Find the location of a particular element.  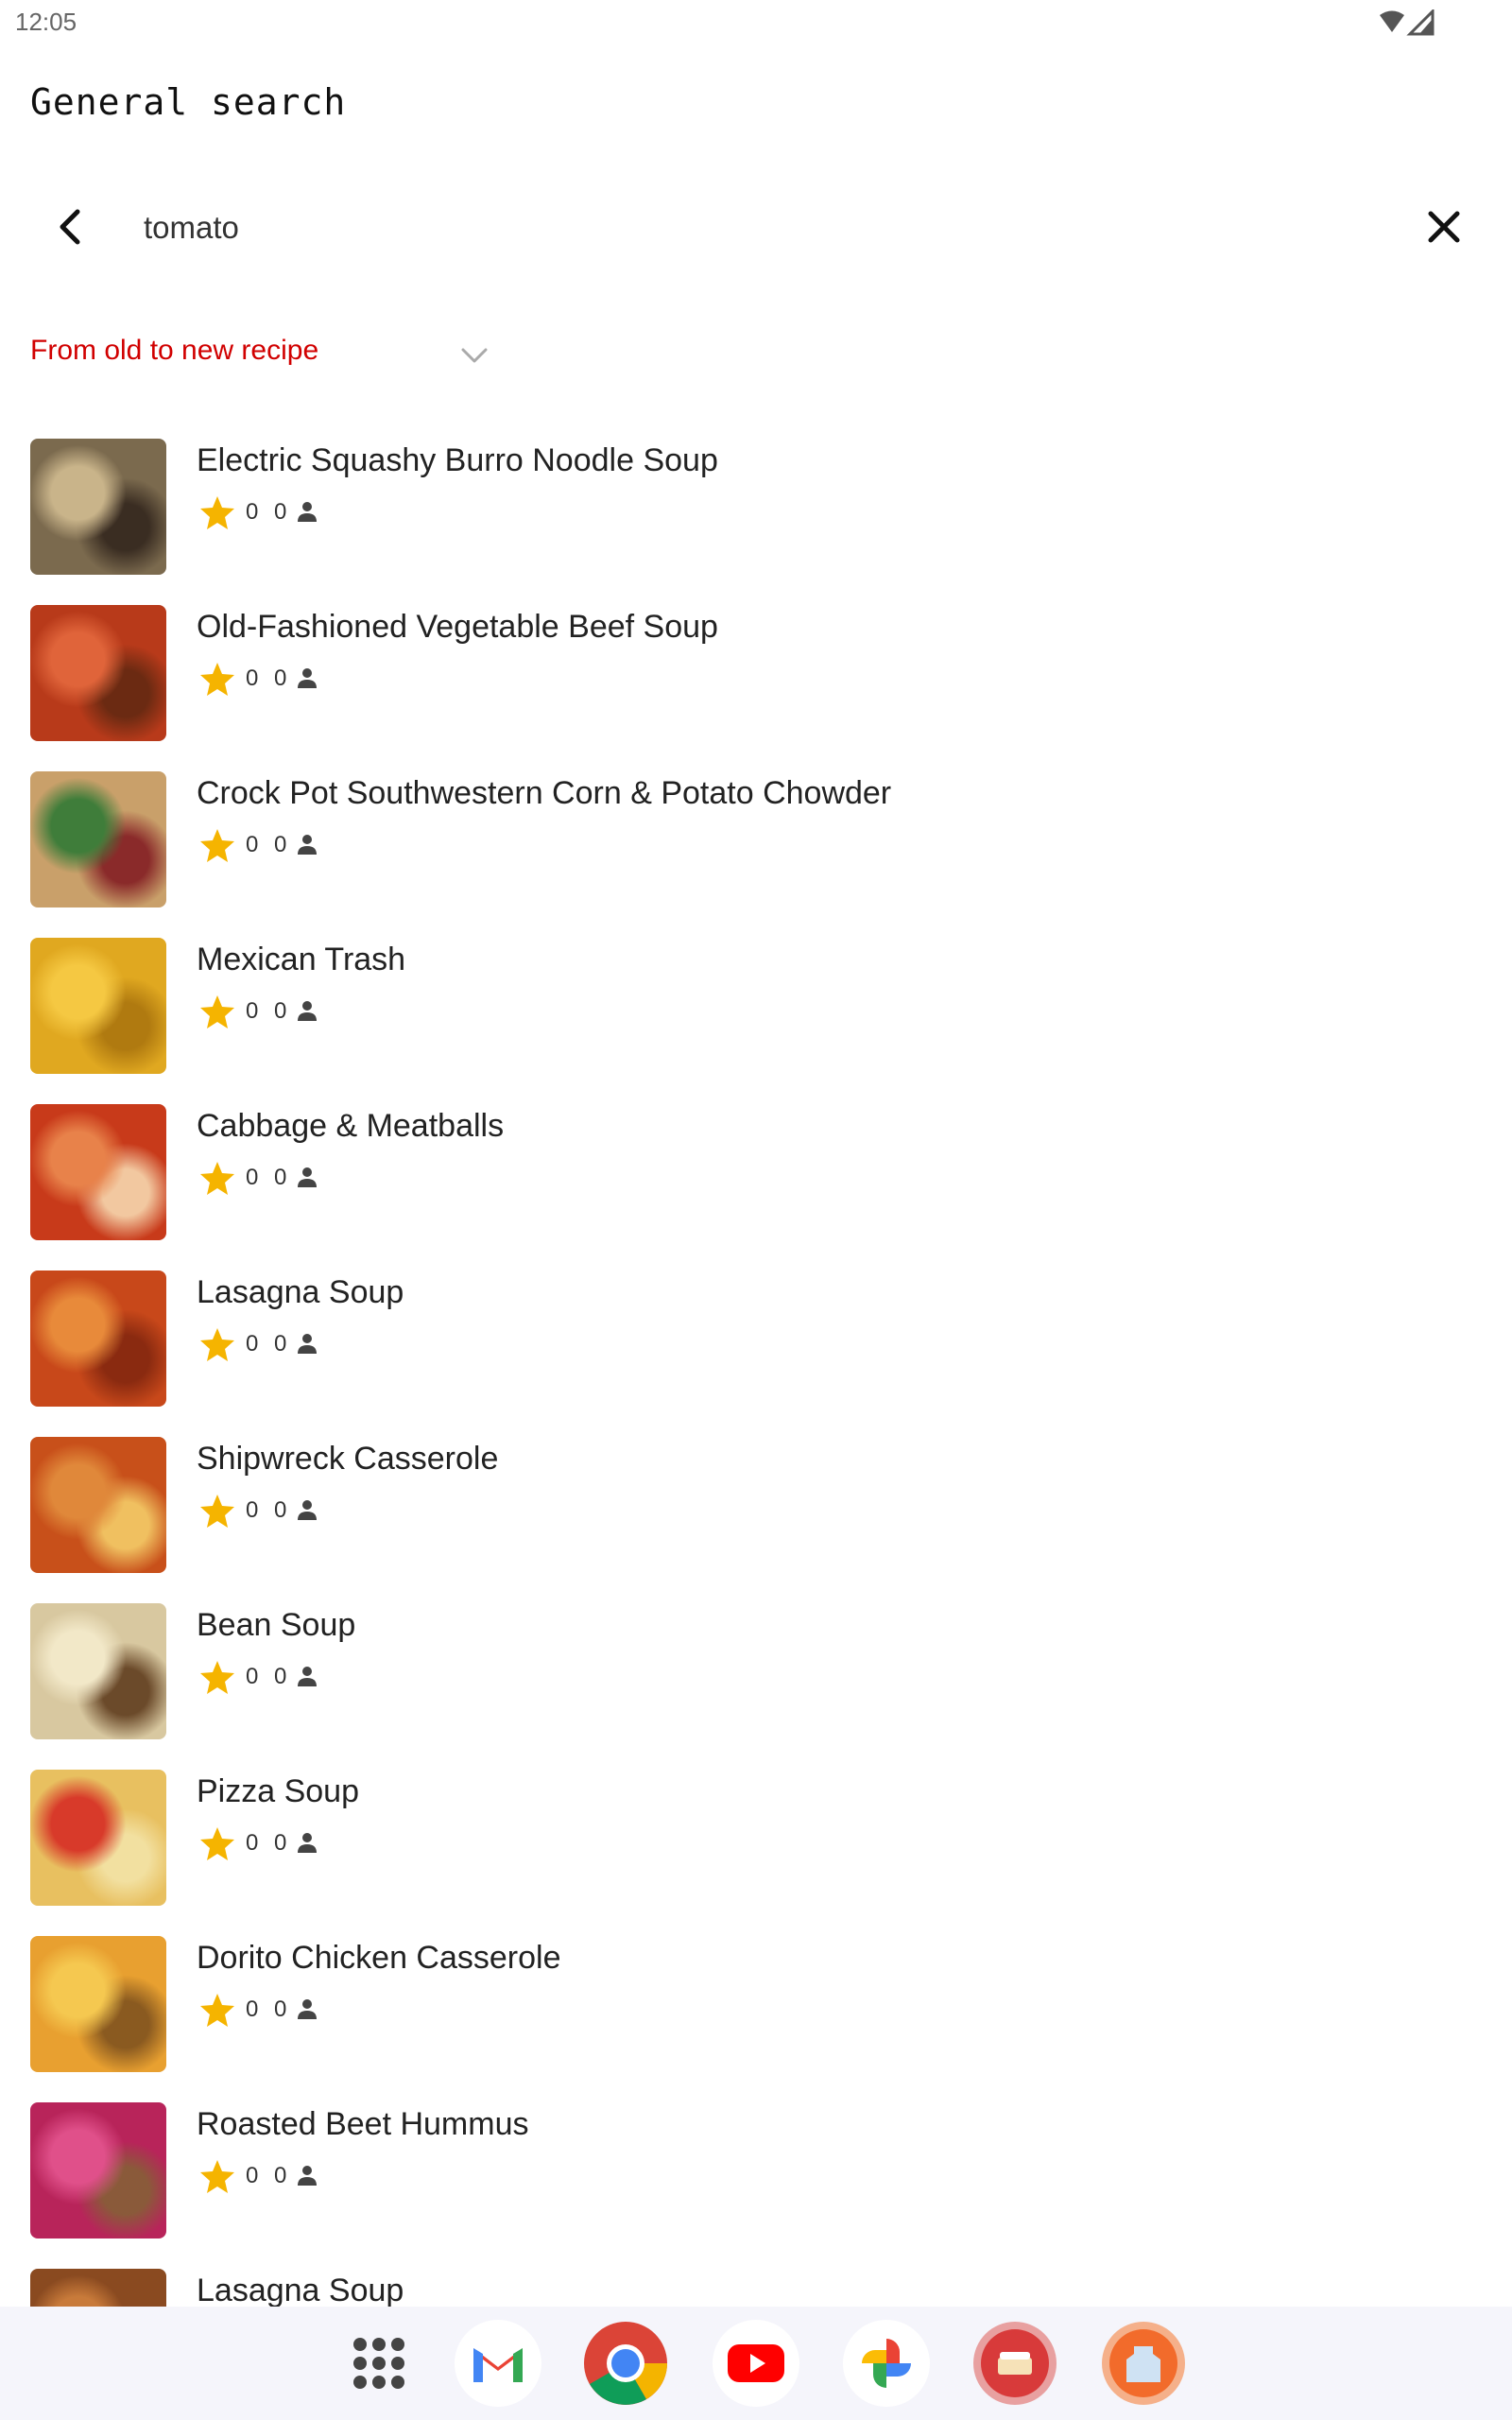

status-icons is located at coordinates (1407, 22).